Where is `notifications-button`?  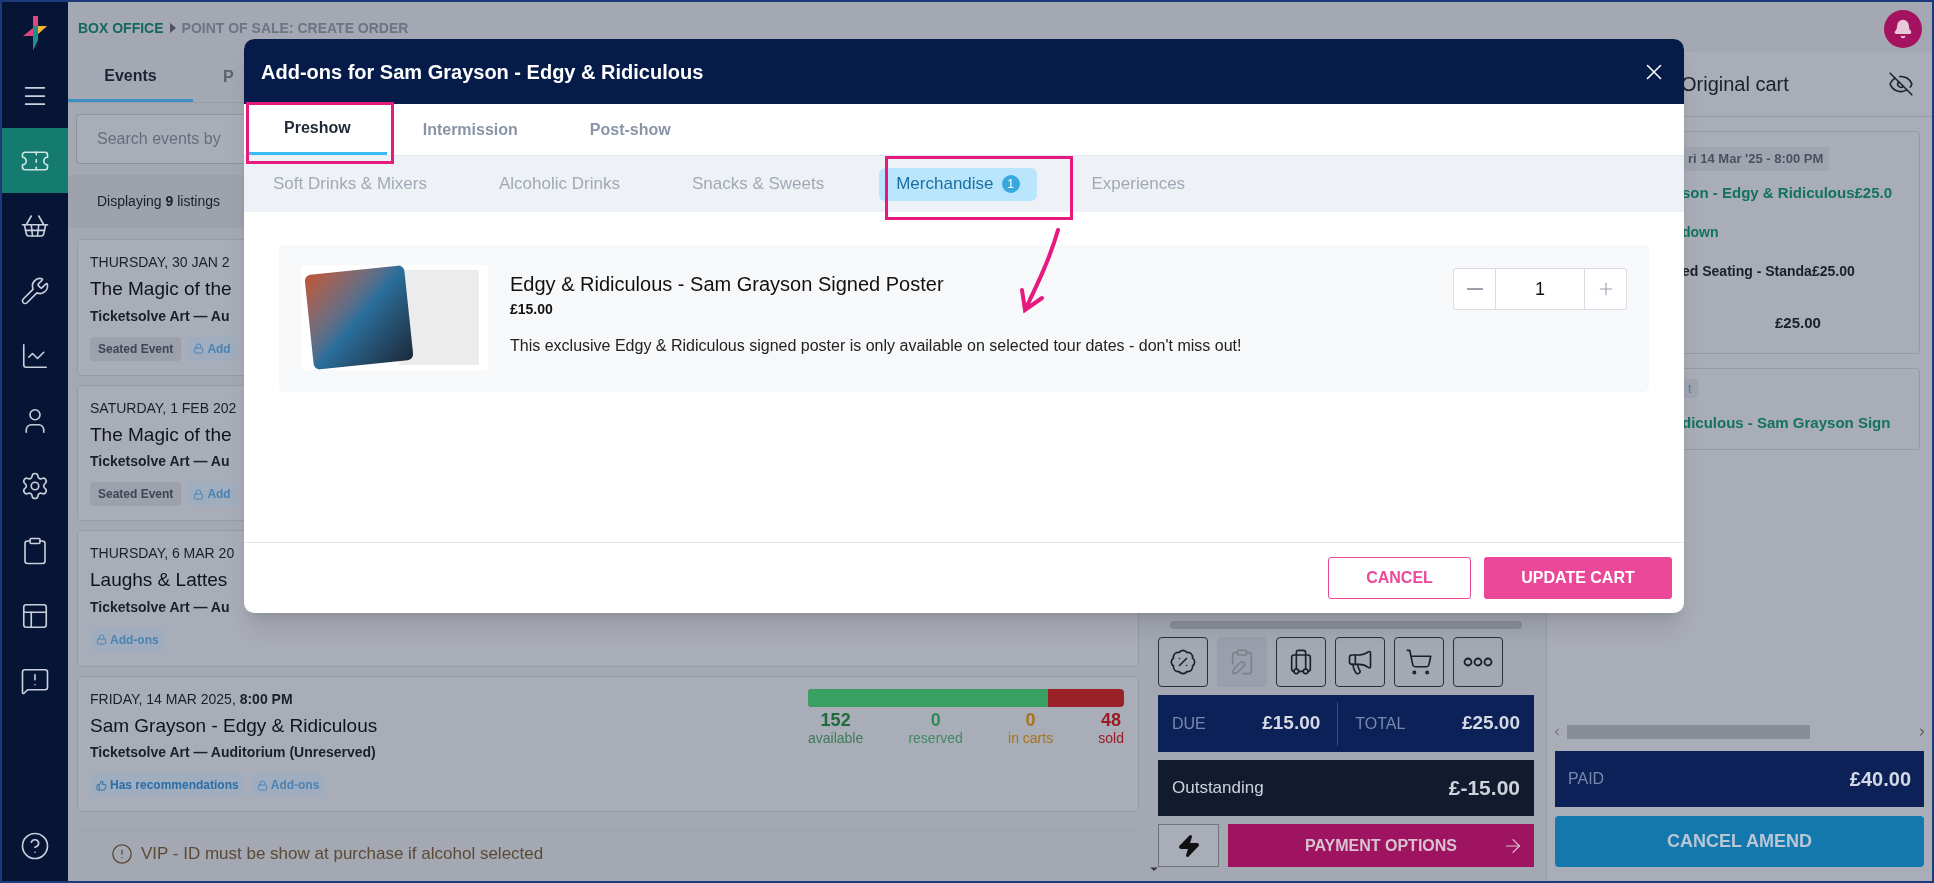 notifications-button is located at coordinates (1903, 29).